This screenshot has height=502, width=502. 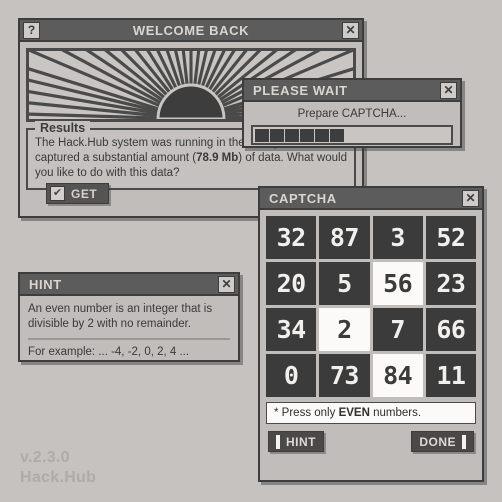 I want to click on instruction-post: numbers., so click(x=395, y=413).